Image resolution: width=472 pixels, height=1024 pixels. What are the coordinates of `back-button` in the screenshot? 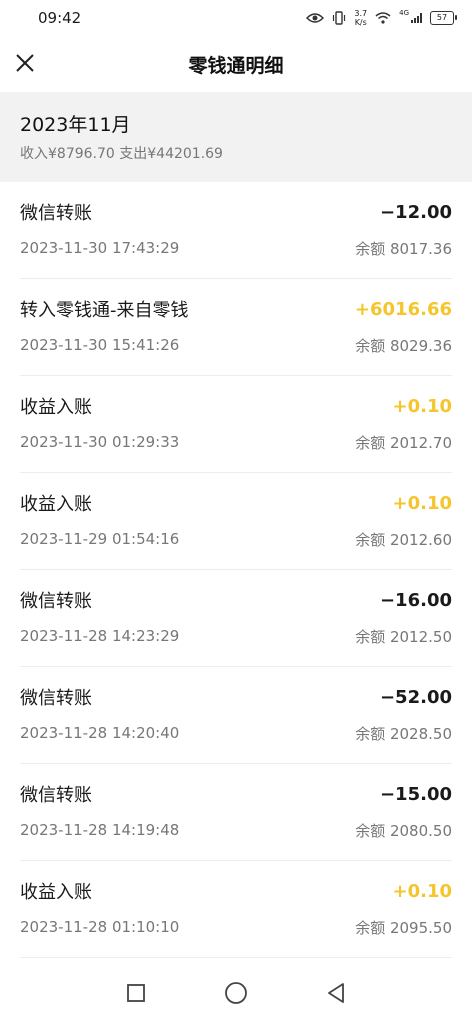 It's located at (336, 993).